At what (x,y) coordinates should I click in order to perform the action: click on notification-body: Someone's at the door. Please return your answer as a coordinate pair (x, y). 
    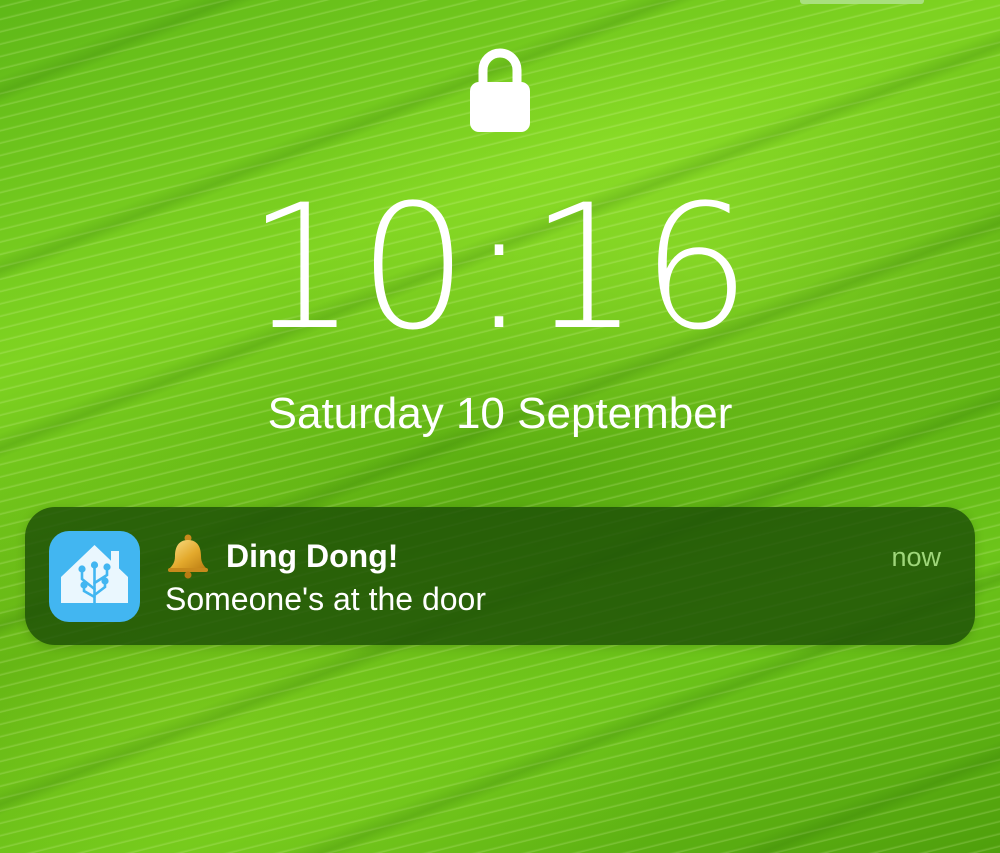
    Looking at the image, I should click on (325, 599).